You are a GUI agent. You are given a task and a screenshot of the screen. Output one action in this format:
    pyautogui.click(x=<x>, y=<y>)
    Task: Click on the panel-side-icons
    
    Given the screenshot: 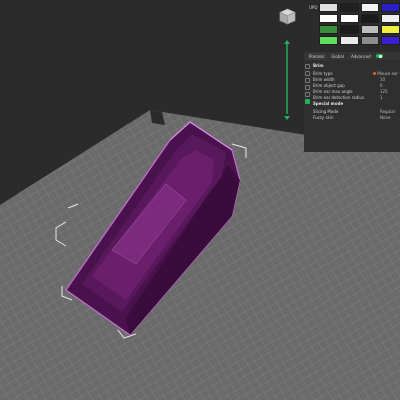 What is the action you would take?
    pyautogui.click(x=308, y=84)
    